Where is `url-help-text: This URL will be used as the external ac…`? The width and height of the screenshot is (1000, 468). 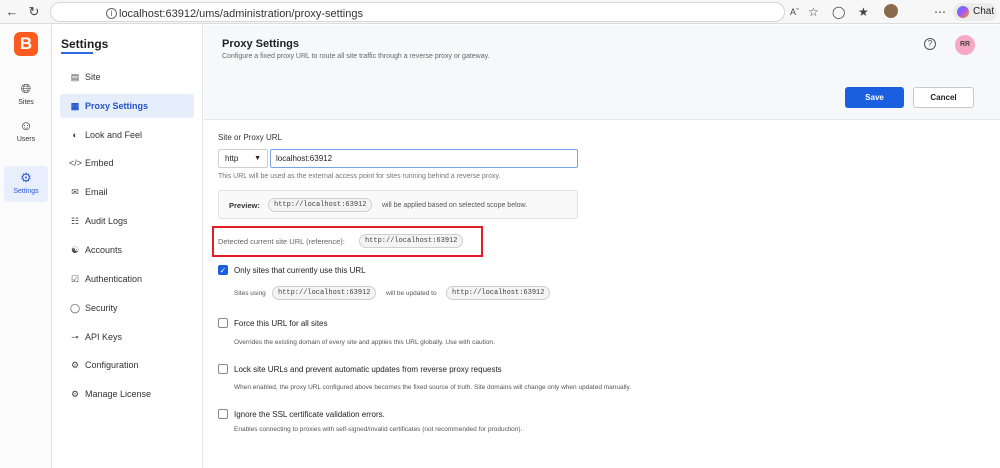
url-help-text: This URL will be used as the external ac… is located at coordinates (359, 176).